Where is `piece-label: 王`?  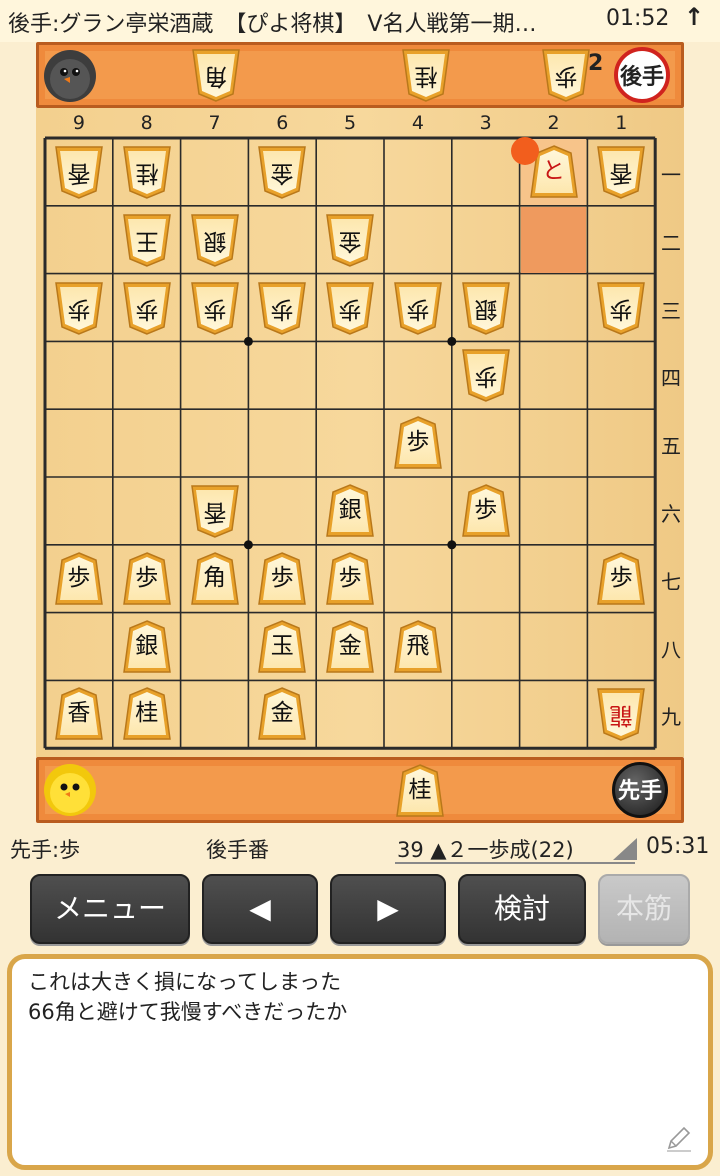 piece-label: 王 is located at coordinates (147, 240).